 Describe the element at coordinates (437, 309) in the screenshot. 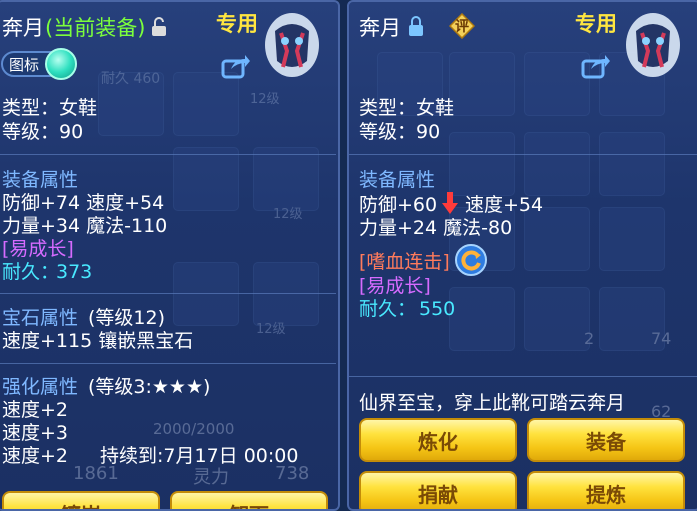

I see `durability-value: 550` at that location.